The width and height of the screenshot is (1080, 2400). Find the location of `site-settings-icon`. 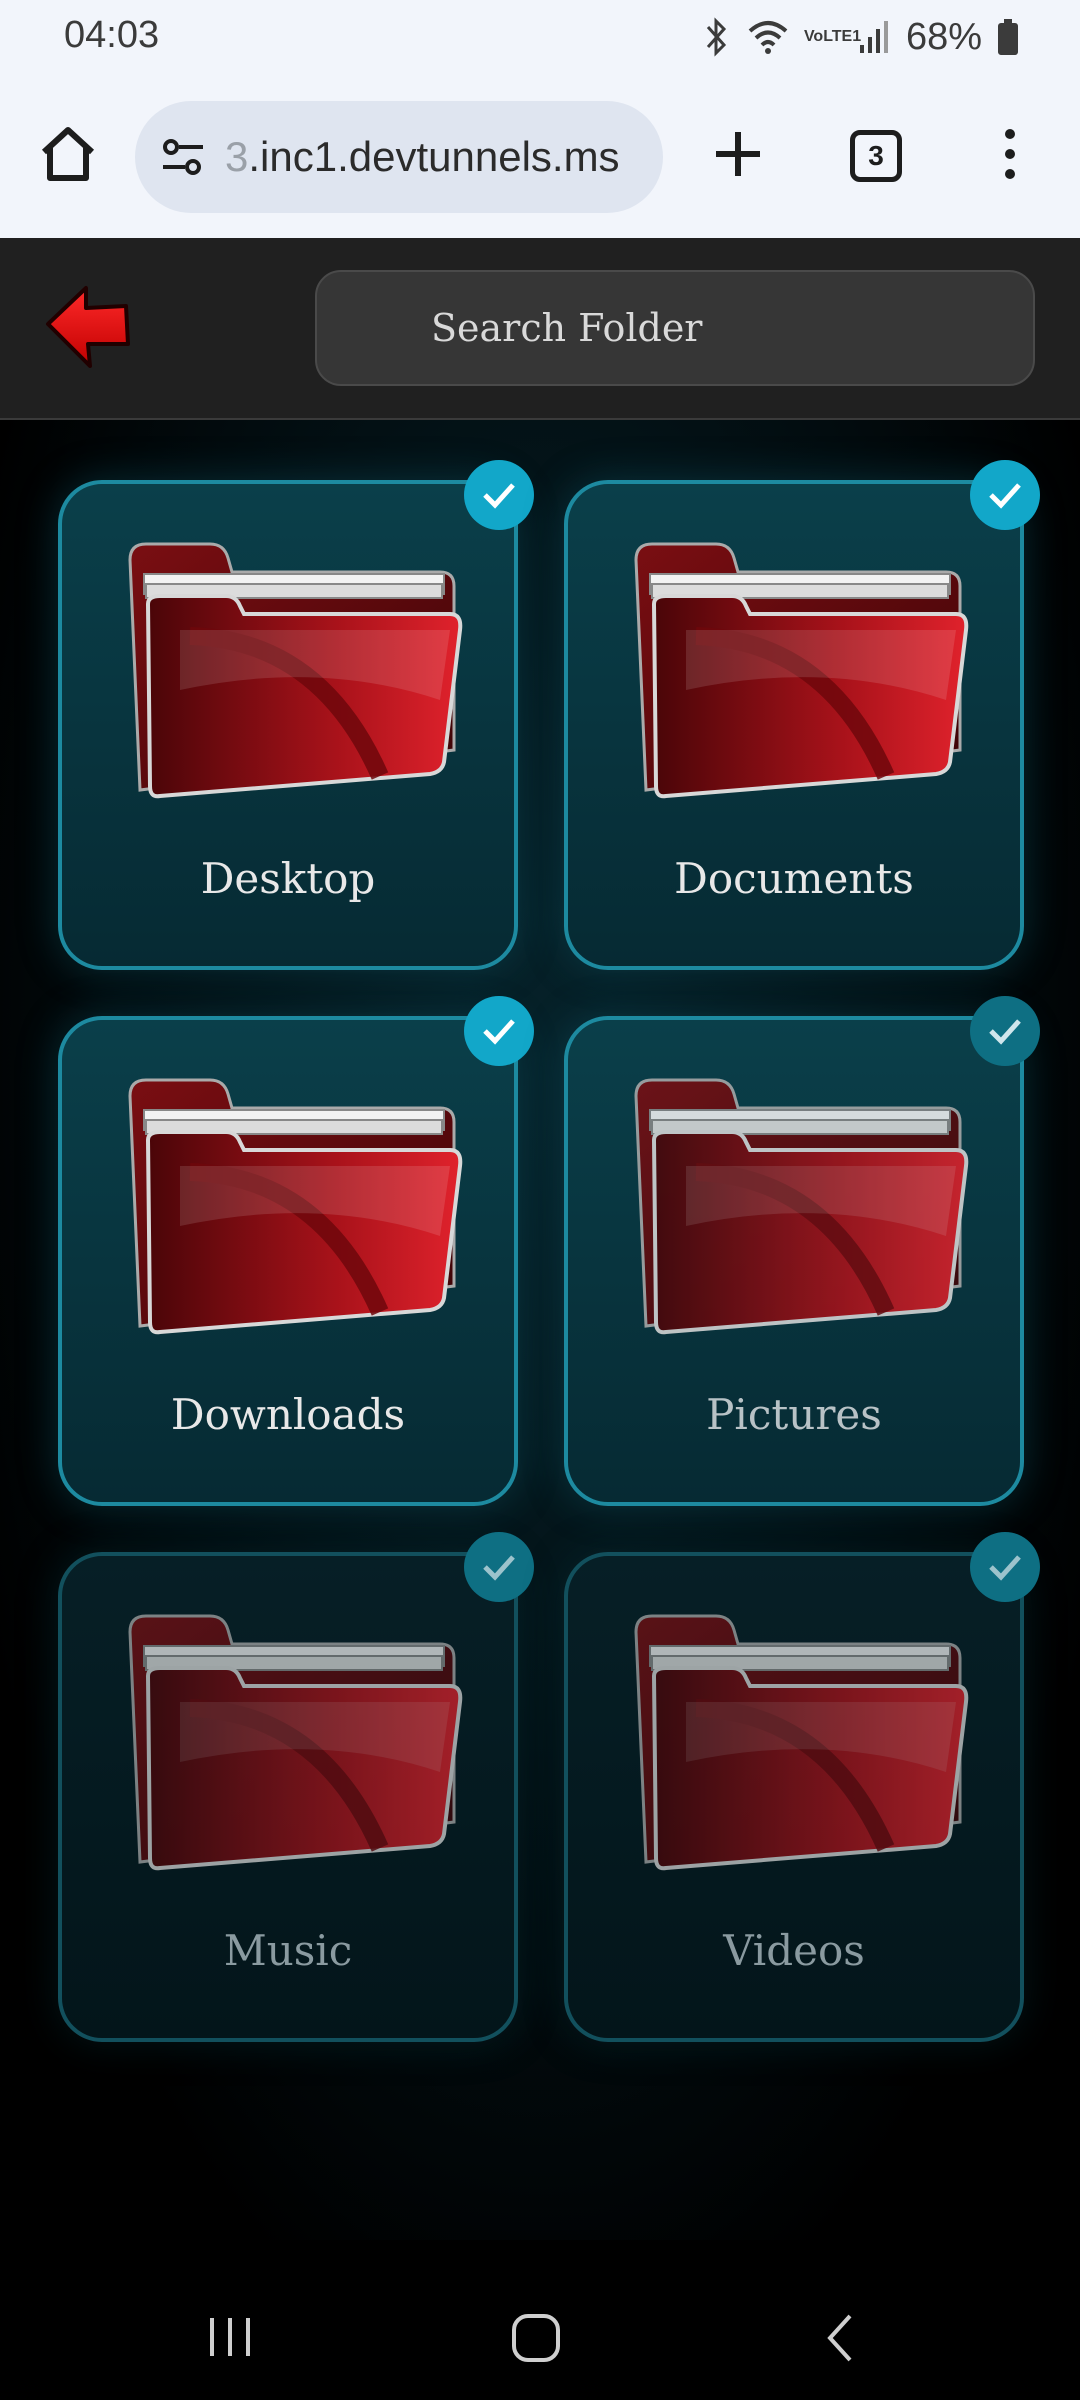

site-settings-icon is located at coordinates (183, 157).